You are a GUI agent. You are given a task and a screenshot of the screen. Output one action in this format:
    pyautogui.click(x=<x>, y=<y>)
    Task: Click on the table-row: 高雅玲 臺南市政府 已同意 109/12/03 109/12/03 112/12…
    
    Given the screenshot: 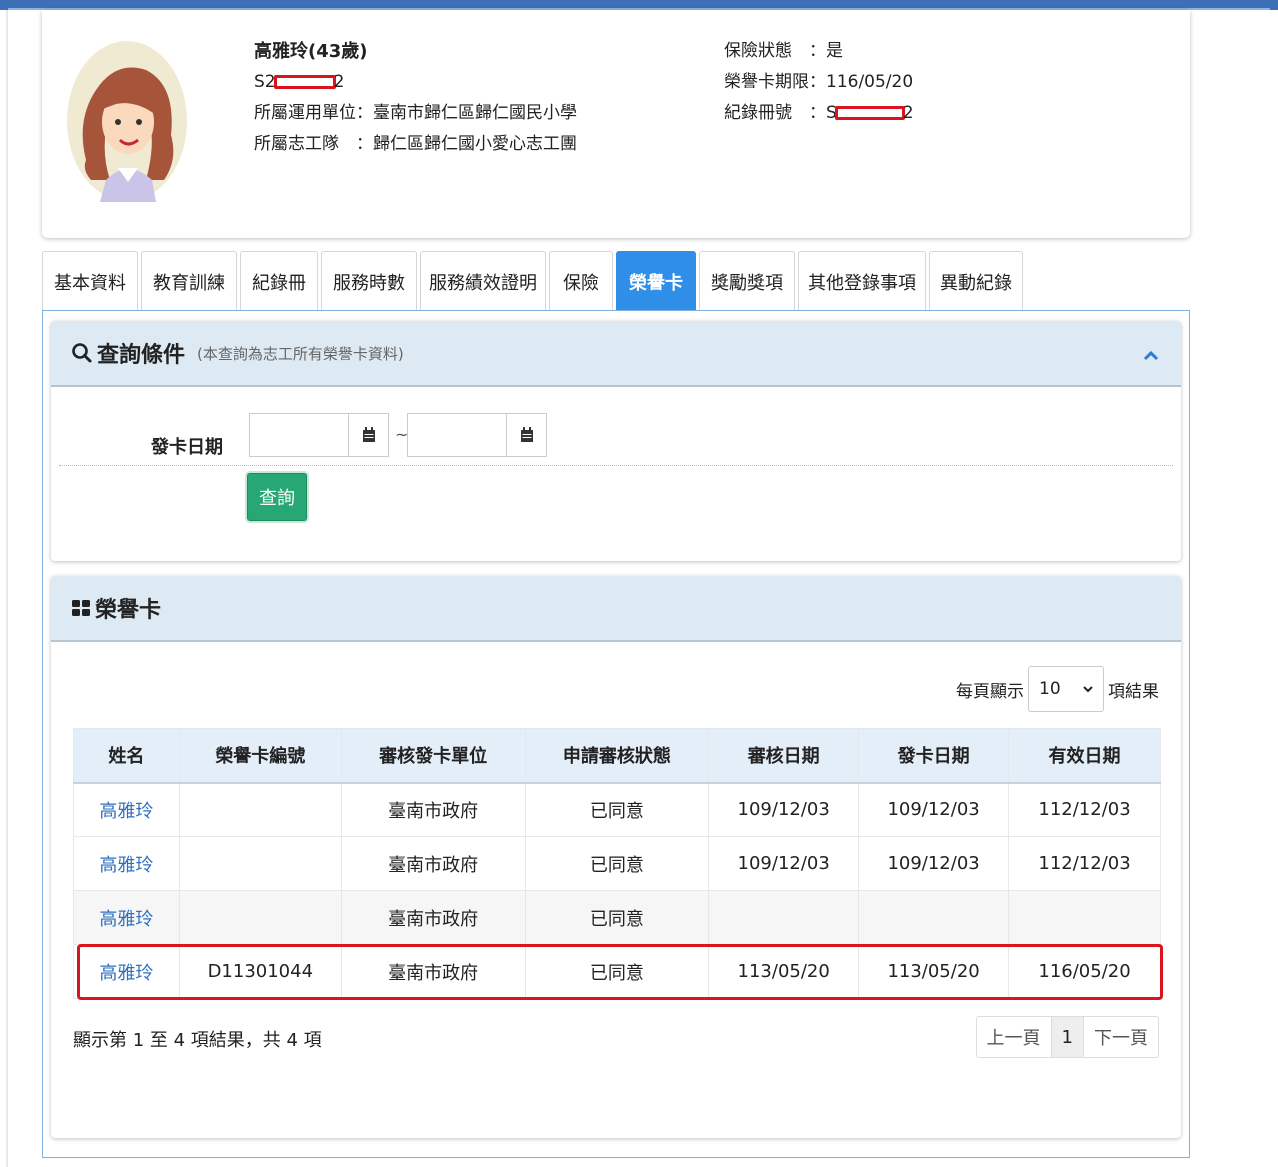 What is the action you would take?
    pyautogui.click(x=617, y=809)
    